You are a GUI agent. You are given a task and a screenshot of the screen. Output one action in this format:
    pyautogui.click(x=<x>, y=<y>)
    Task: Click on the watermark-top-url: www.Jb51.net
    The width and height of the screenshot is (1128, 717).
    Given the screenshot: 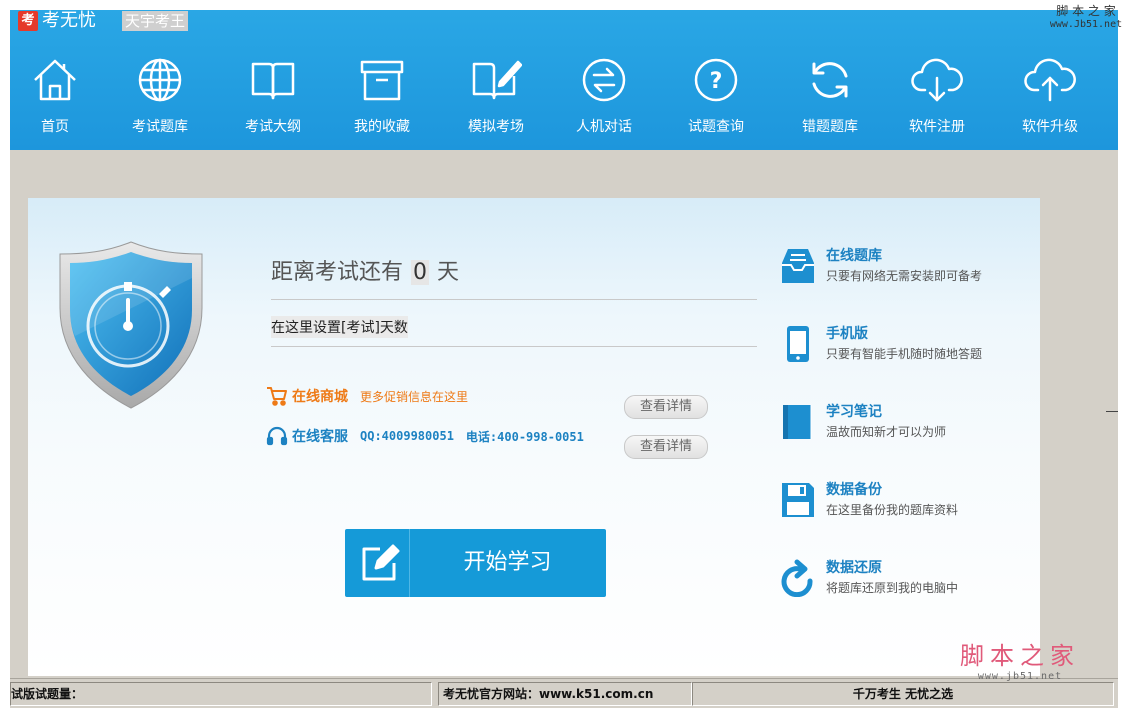 What is the action you would take?
    pyautogui.click(x=1086, y=24)
    